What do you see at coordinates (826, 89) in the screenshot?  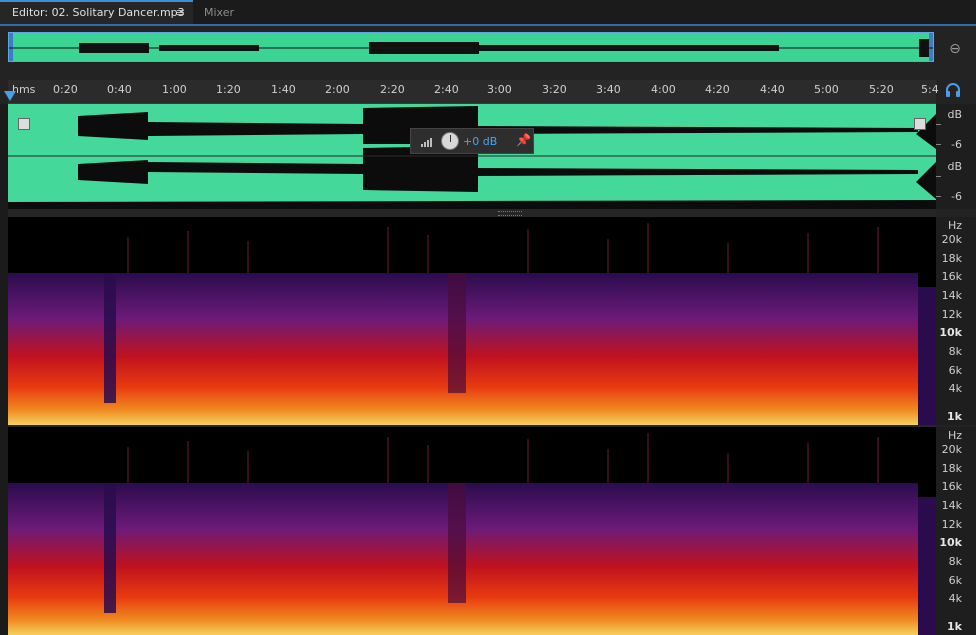 I see `tick-label: 5:00` at bounding box center [826, 89].